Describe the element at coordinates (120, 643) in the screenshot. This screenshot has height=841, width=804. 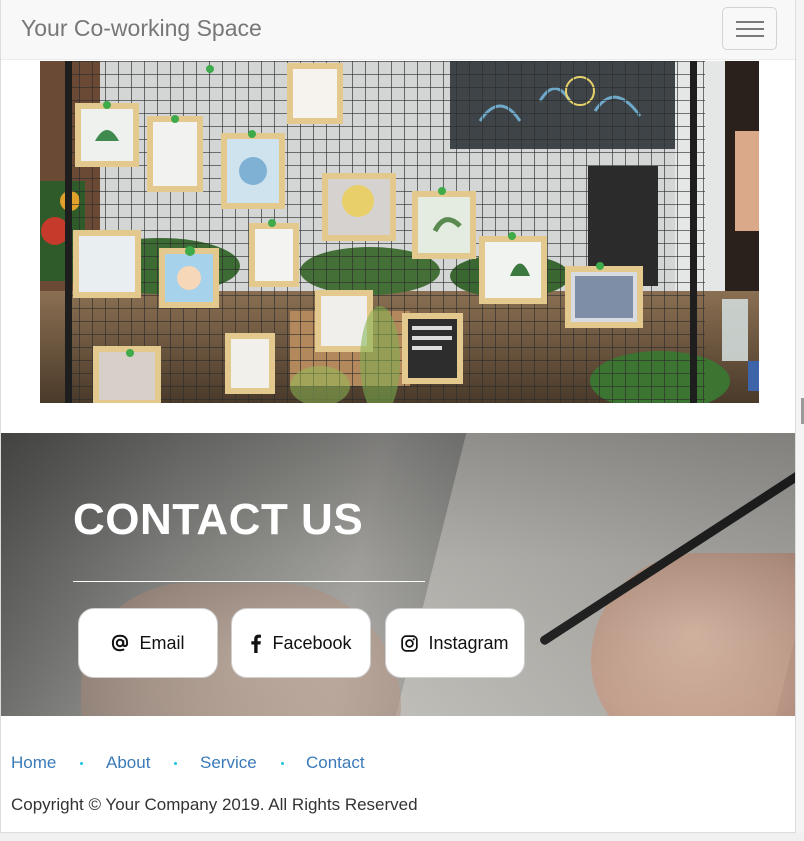
I see `at-sign-icon` at that location.